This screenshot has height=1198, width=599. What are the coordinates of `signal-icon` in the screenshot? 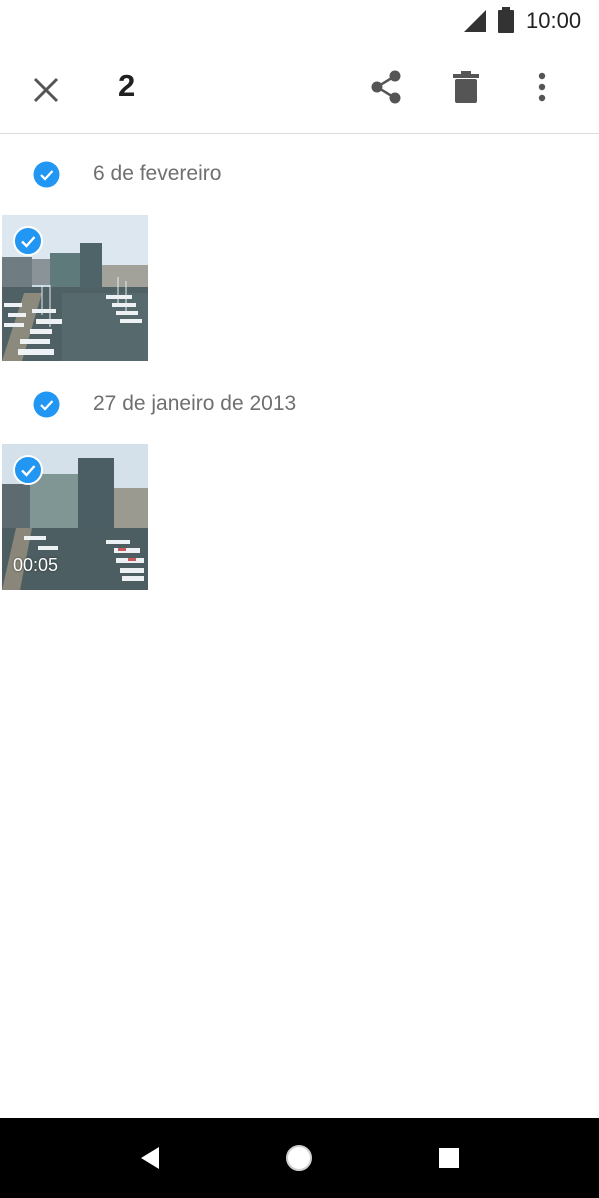 It's located at (475, 21).